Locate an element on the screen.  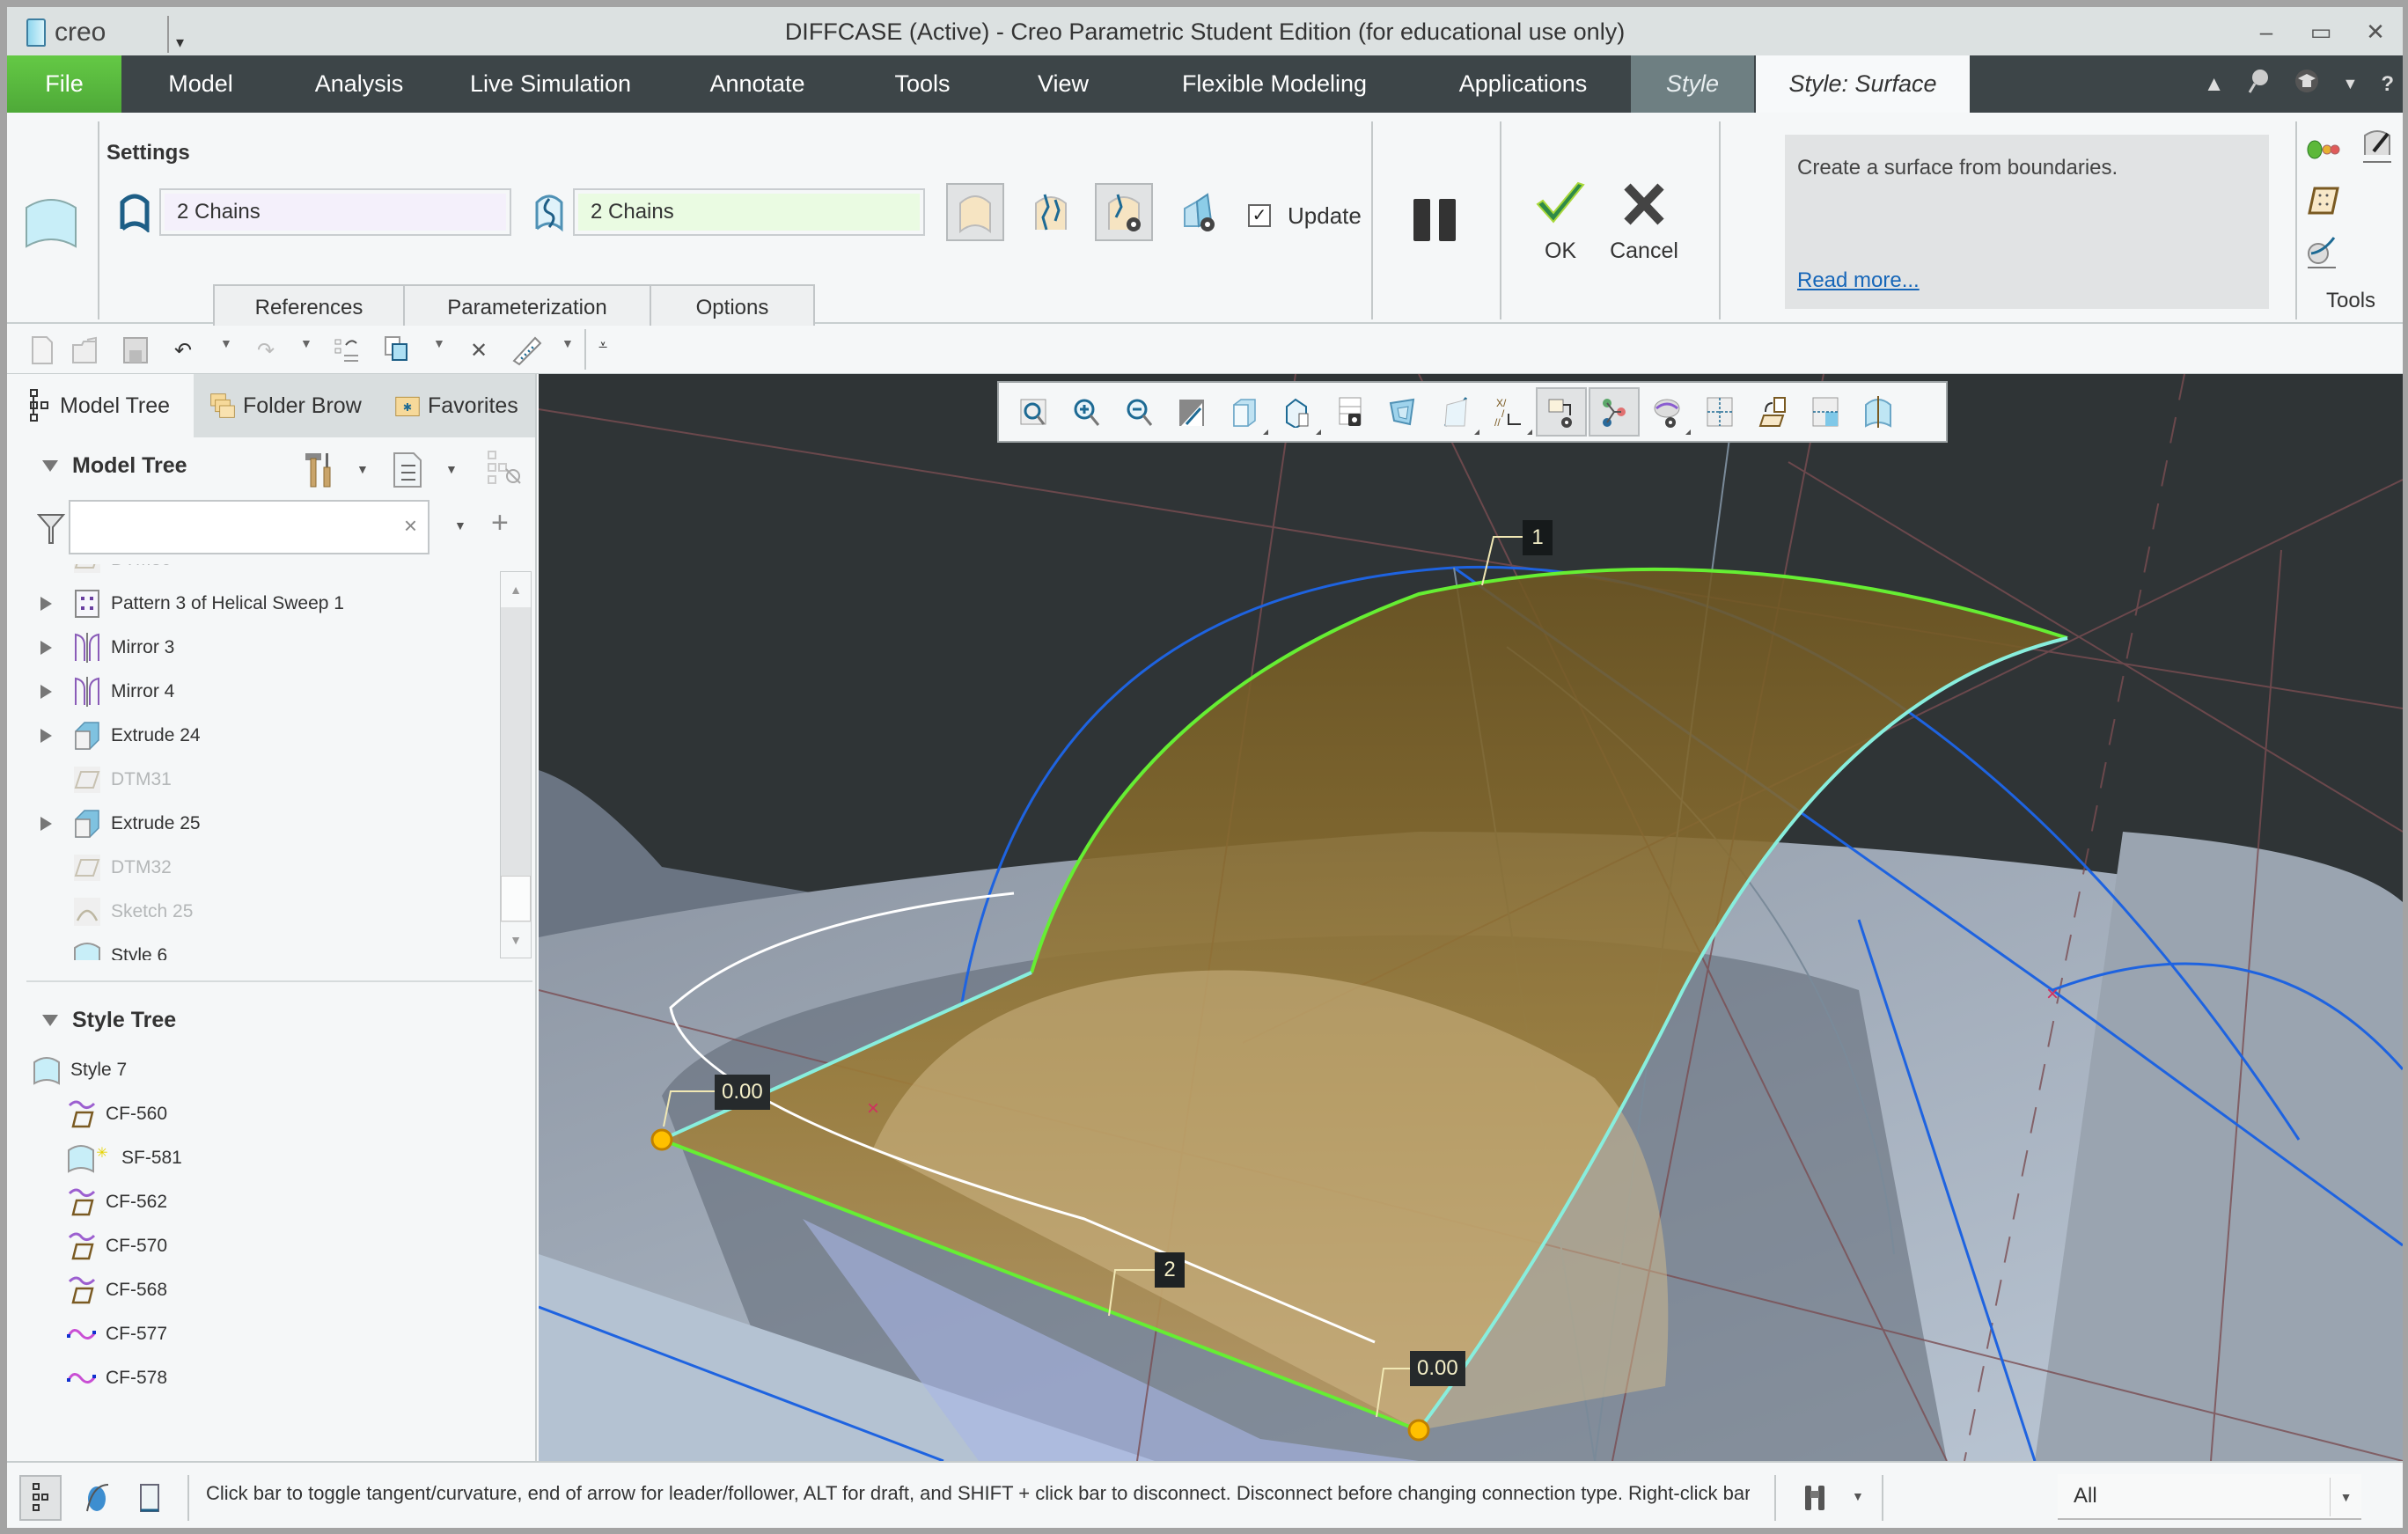
tab-tools: Tools is located at coordinates (922, 84).